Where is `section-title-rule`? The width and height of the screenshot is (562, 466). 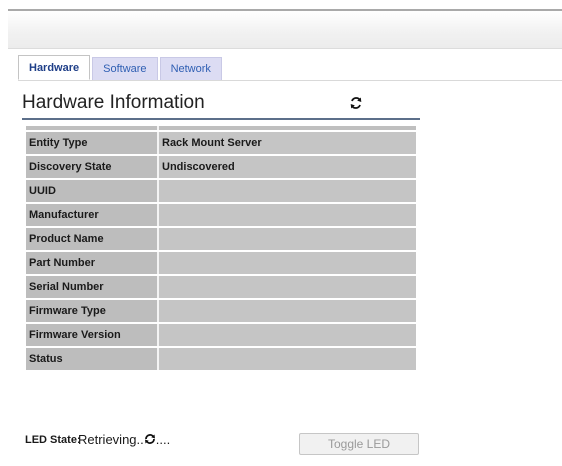 section-title-rule is located at coordinates (221, 119).